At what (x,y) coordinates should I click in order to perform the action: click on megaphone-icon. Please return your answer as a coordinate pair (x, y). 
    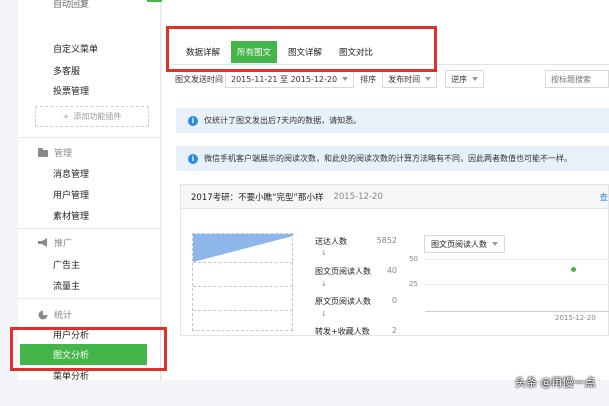
    Looking at the image, I should click on (43, 242).